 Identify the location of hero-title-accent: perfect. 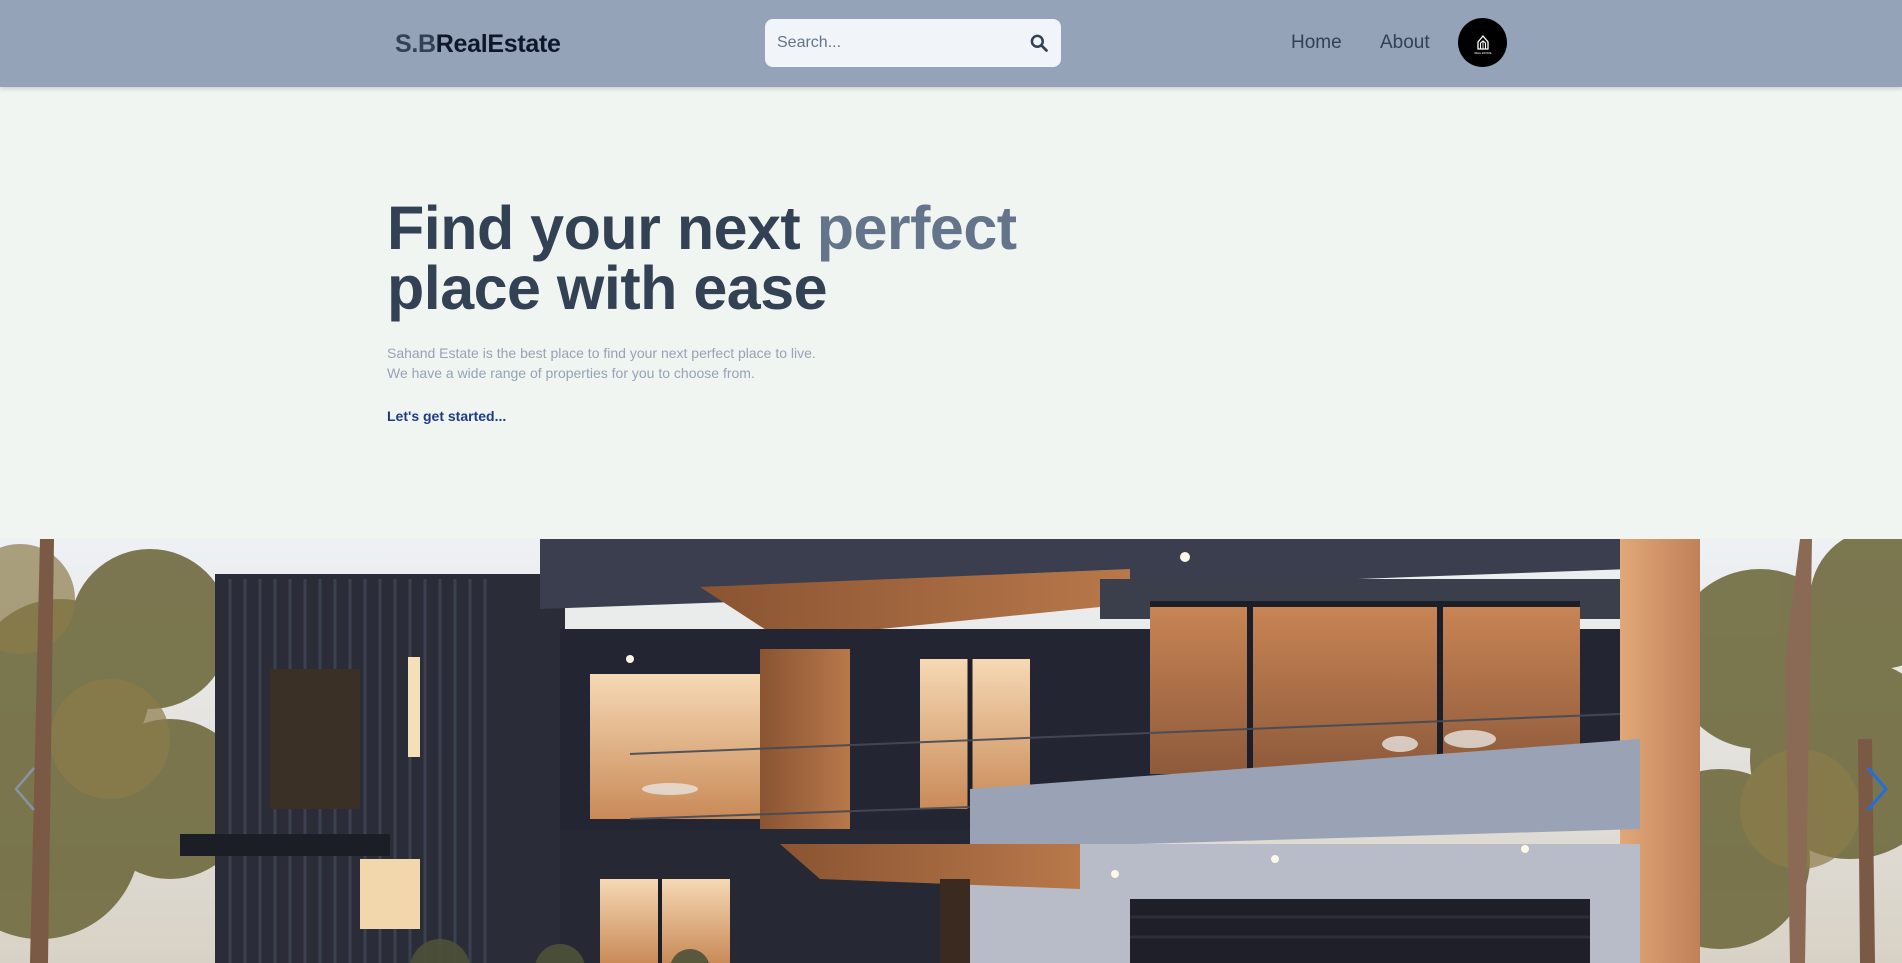
(916, 228).